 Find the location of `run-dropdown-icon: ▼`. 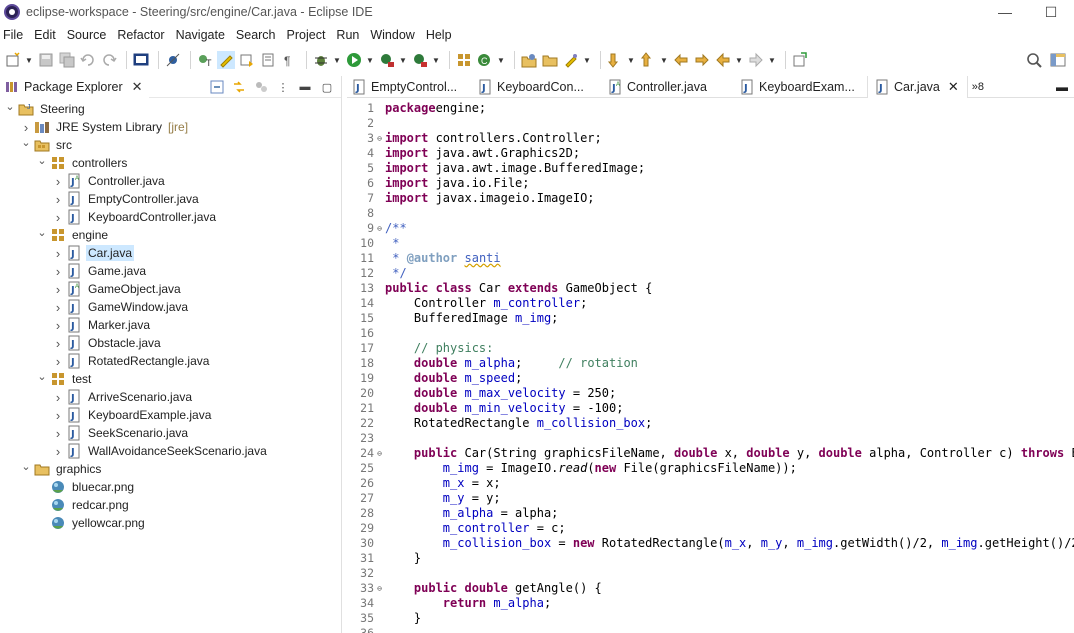

run-dropdown-icon: ▼ is located at coordinates (370, 60).